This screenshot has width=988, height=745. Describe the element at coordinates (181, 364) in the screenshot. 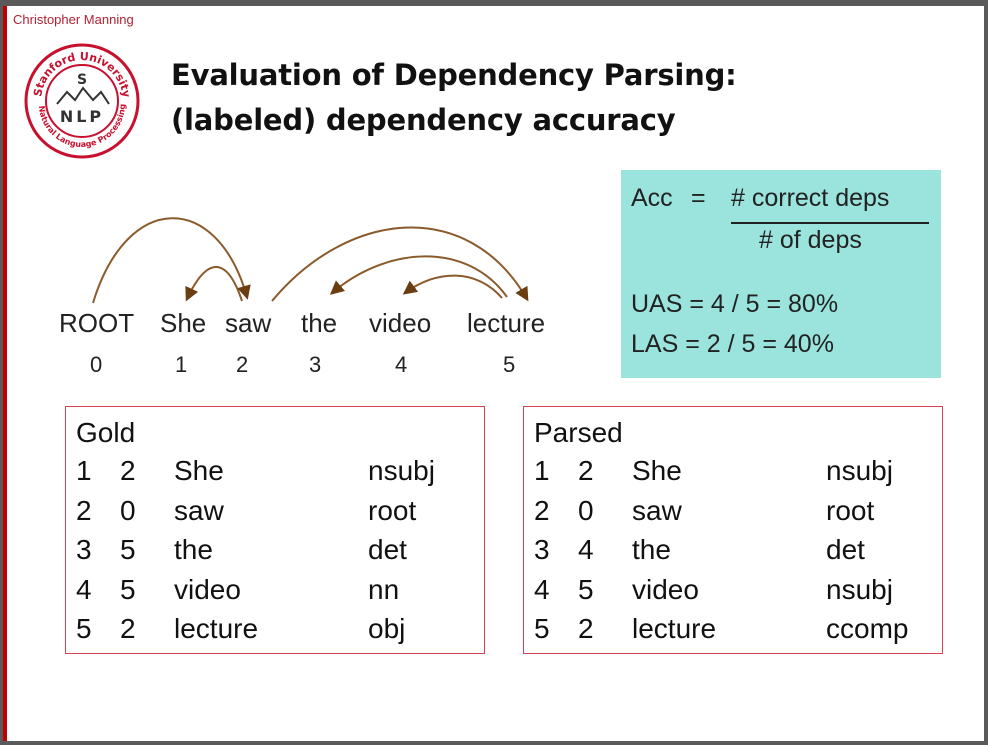

I see `index-1: 1` at that location.